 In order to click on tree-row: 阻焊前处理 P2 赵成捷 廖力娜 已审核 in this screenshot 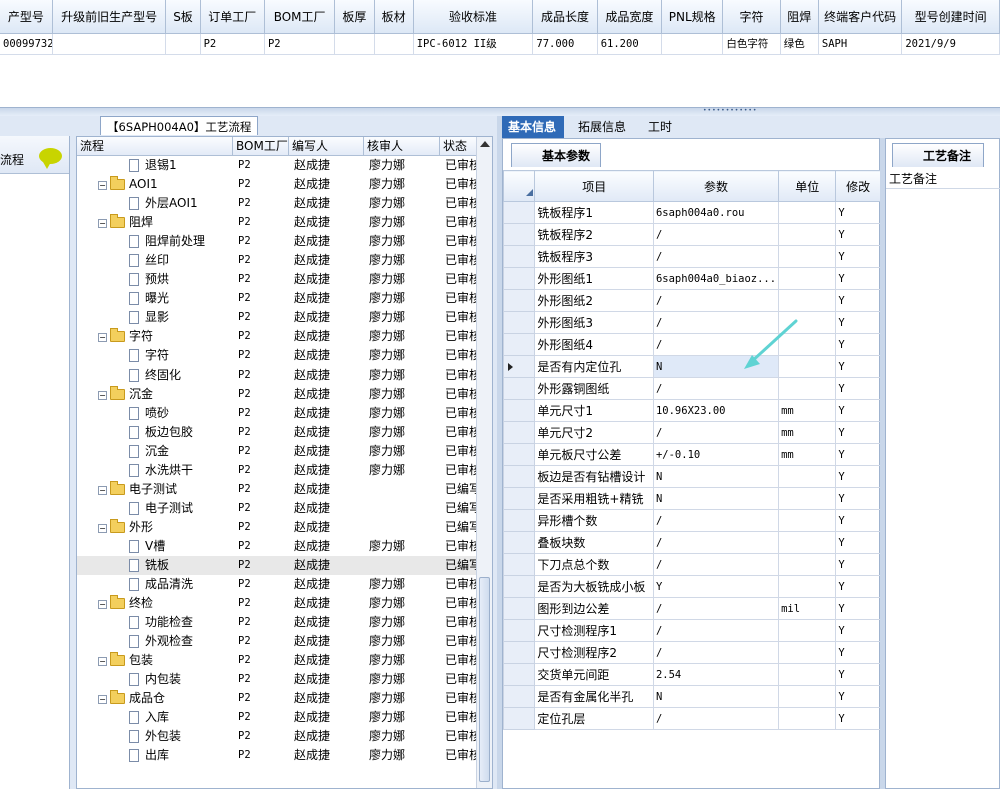, I will do `click(277, 241)`.